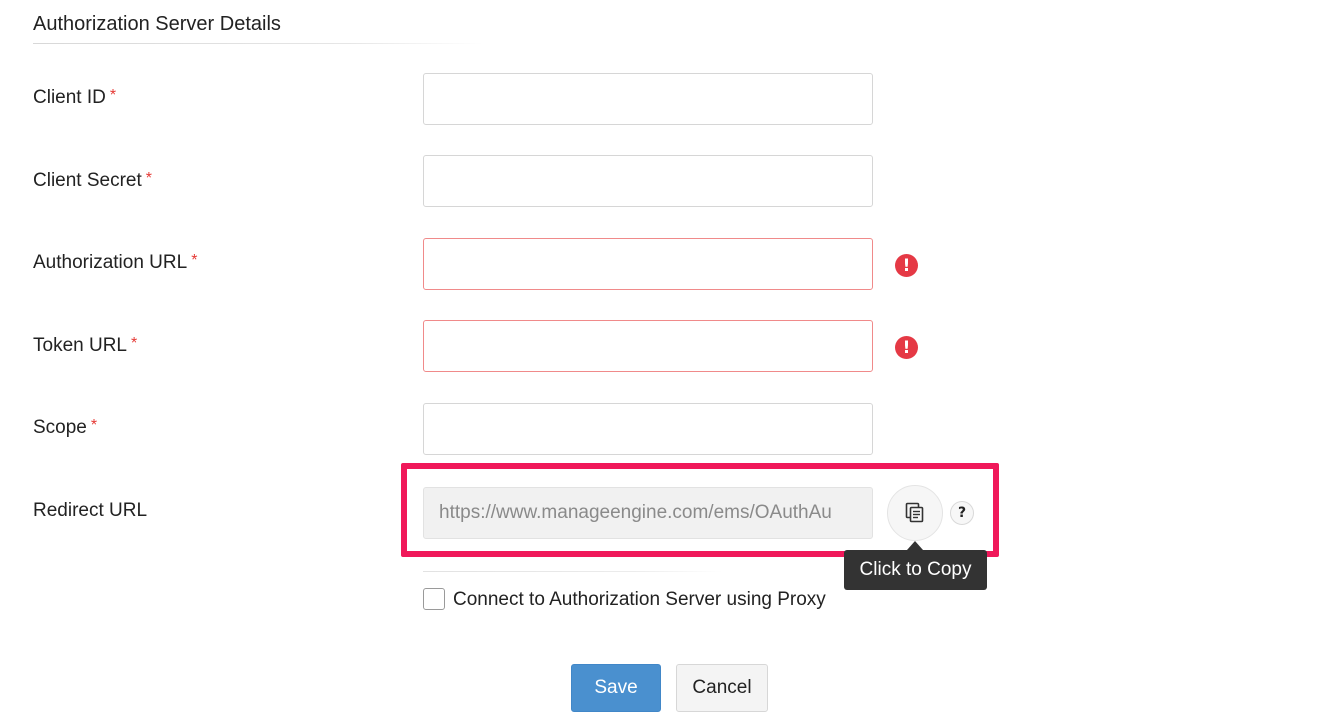 The width and height of the screenshot is (1338, 723). What do you see at coordinates (648, 429) in the screenshot?
I see `scope-input` at bounding box center [648, 429].